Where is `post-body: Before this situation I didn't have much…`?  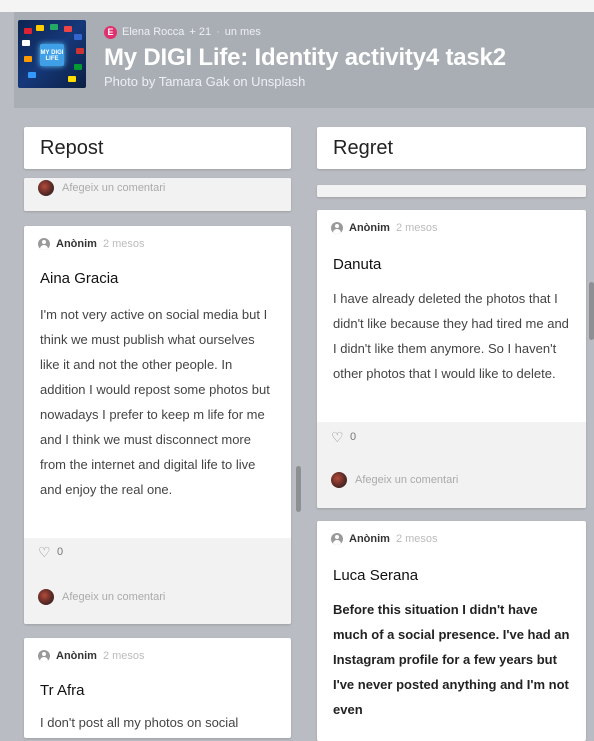 post-body: Before this situation I didn't have much… is located at coordinates (451, 659).